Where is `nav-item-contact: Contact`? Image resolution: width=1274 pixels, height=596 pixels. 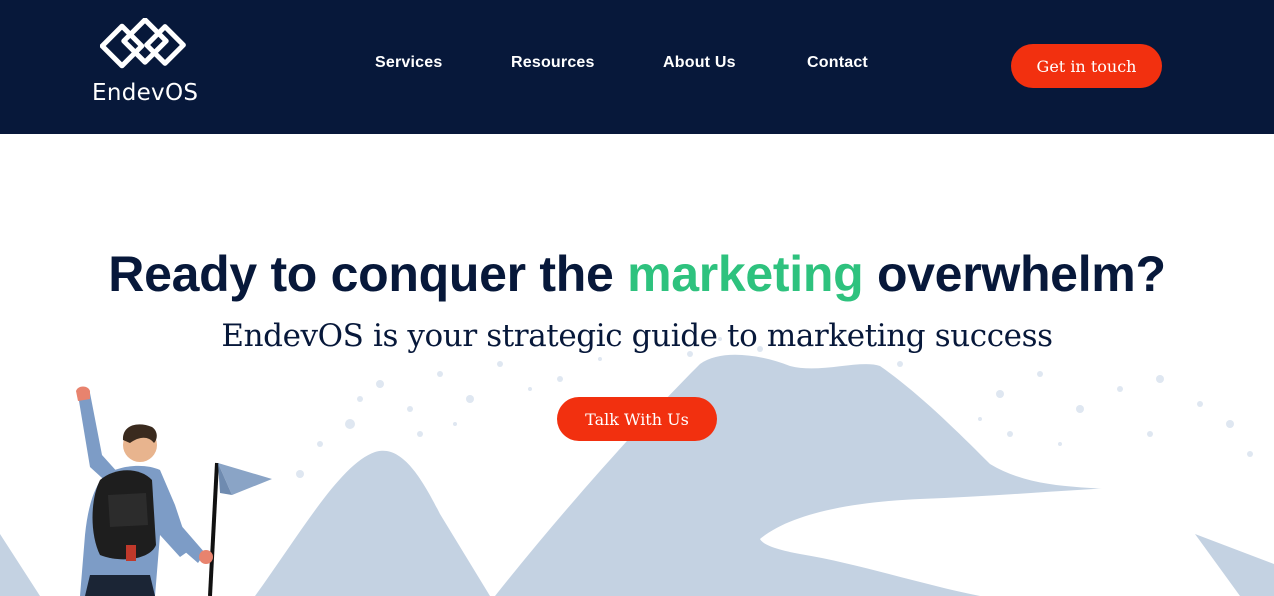
nav-item-contact: Contact is located at coordinates (837, 63).